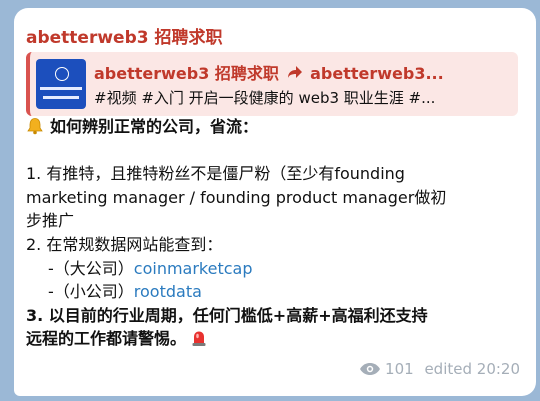 The width and height of the screenshot is (540, 401). Describe the element at coordinates (298, 73) in the screenshot. I see `forward-arrow-icon` at that location.